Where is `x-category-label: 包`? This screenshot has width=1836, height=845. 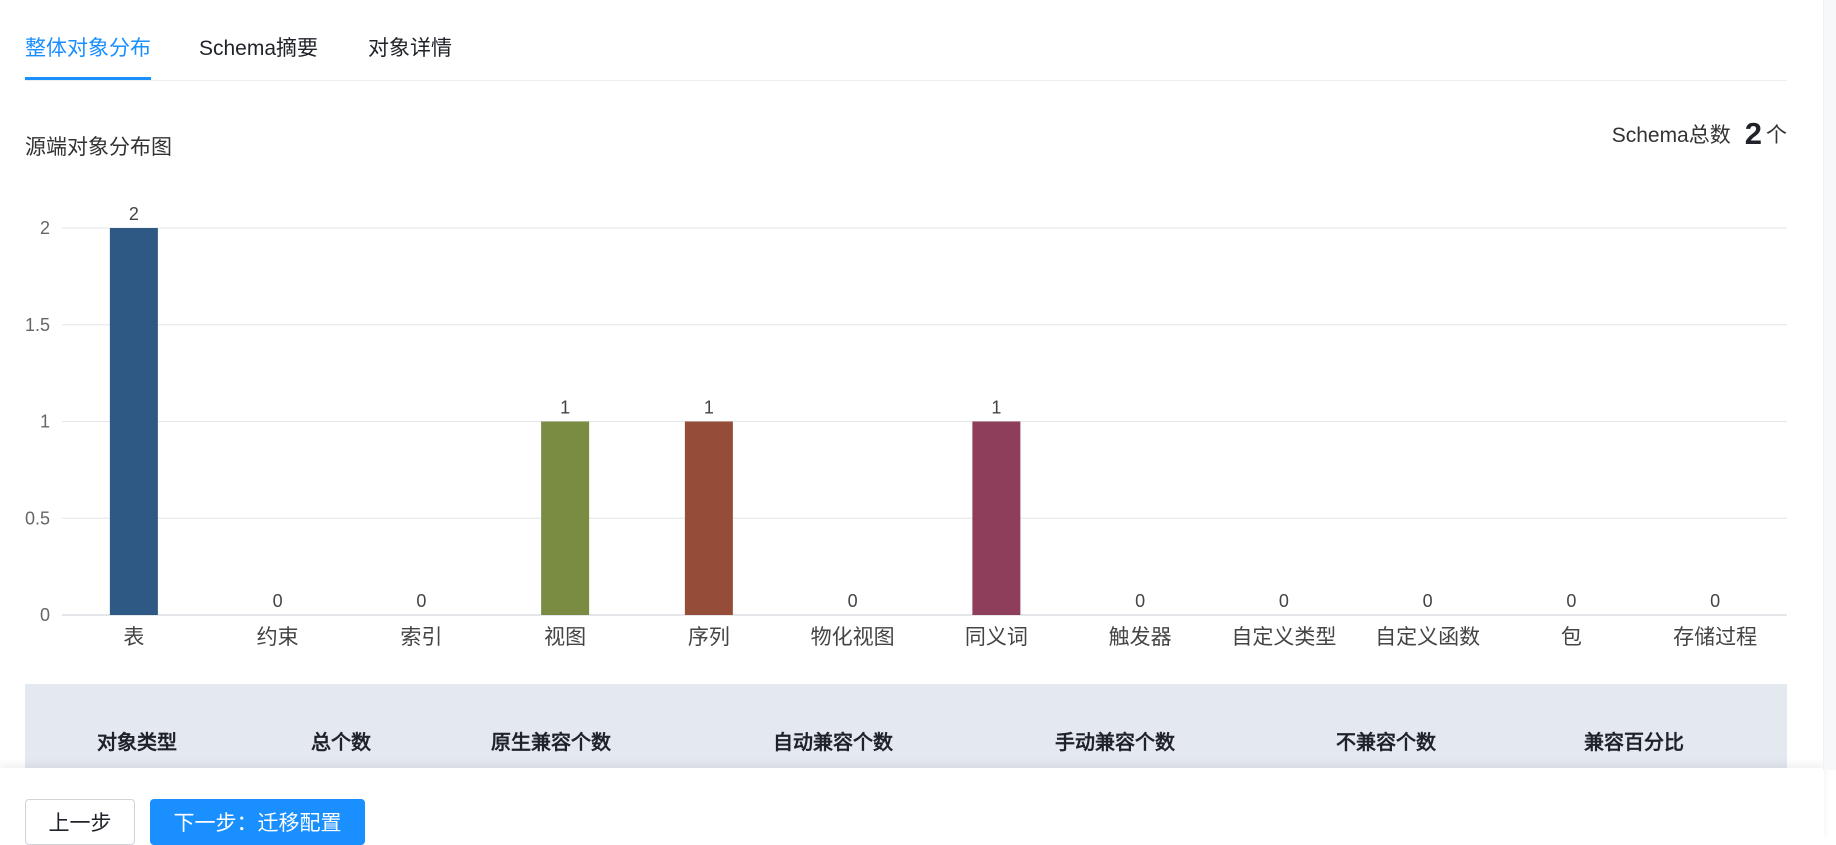
x-category-label: 包 is located at coordinates (1571, 637).